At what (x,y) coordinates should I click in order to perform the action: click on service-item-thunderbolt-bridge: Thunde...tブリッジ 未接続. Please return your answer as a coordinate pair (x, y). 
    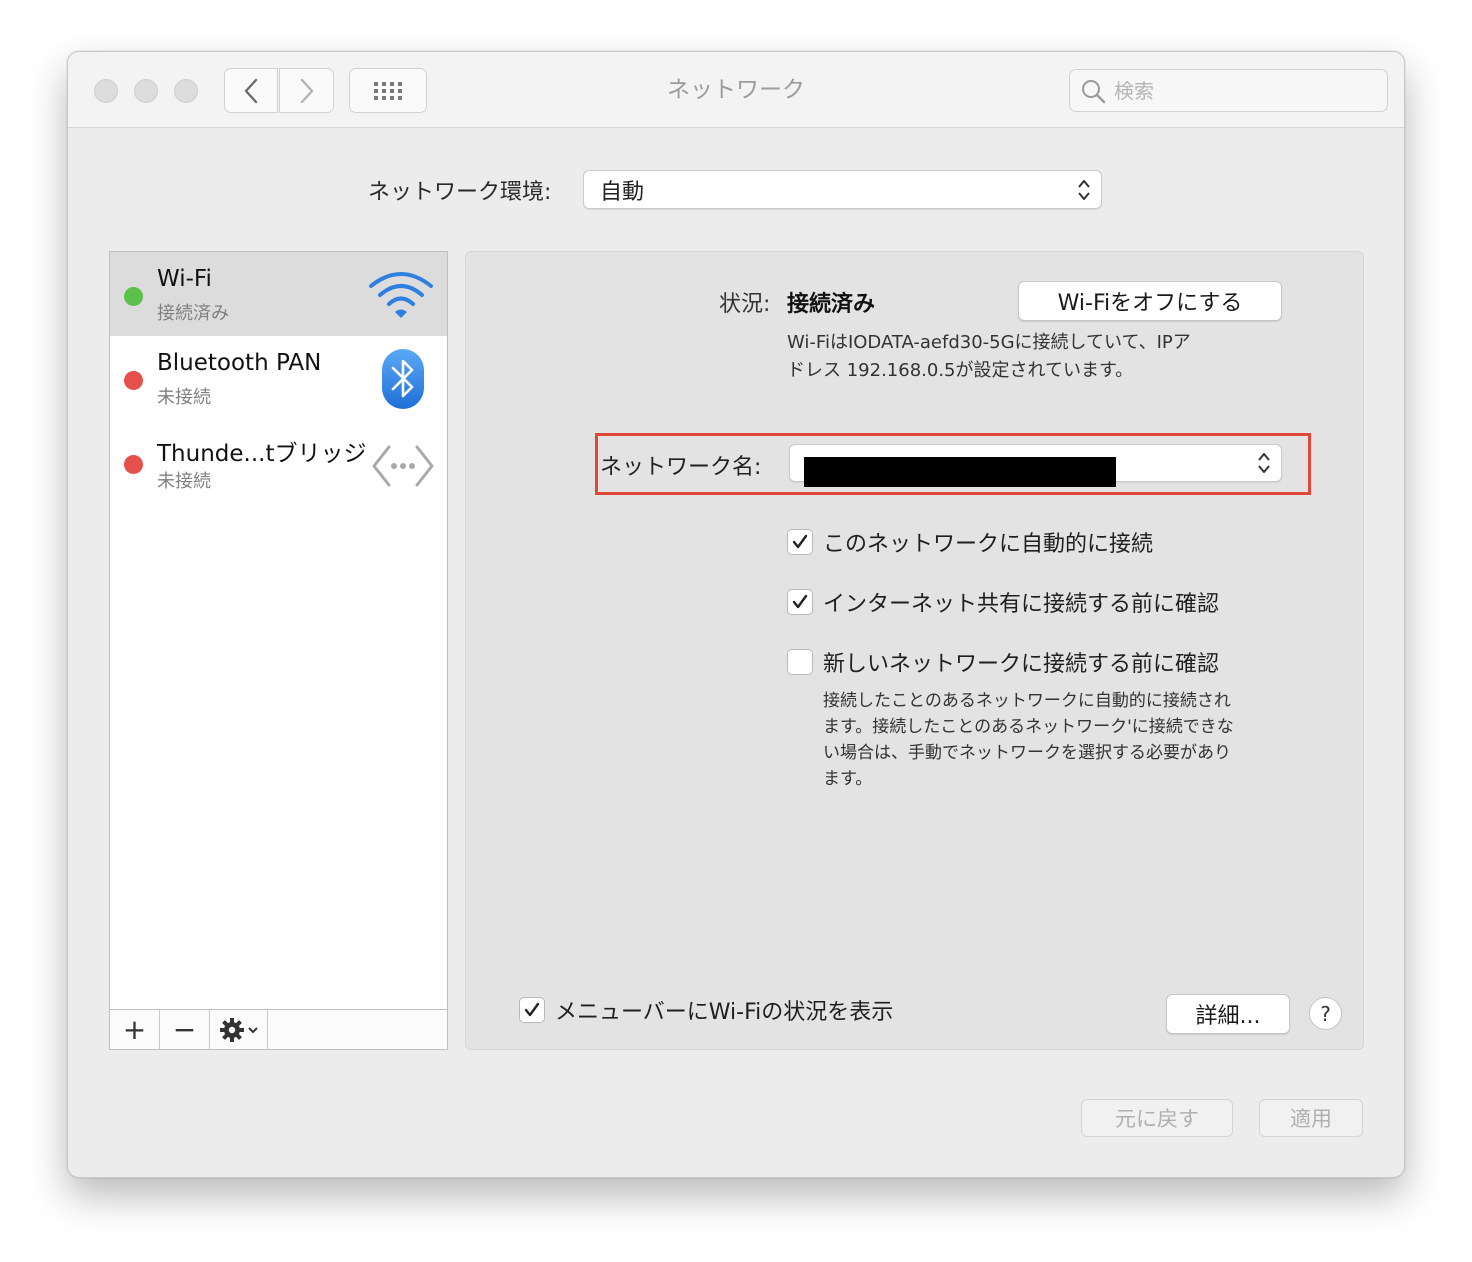
    Looking at the image, I should click on (278, 462).